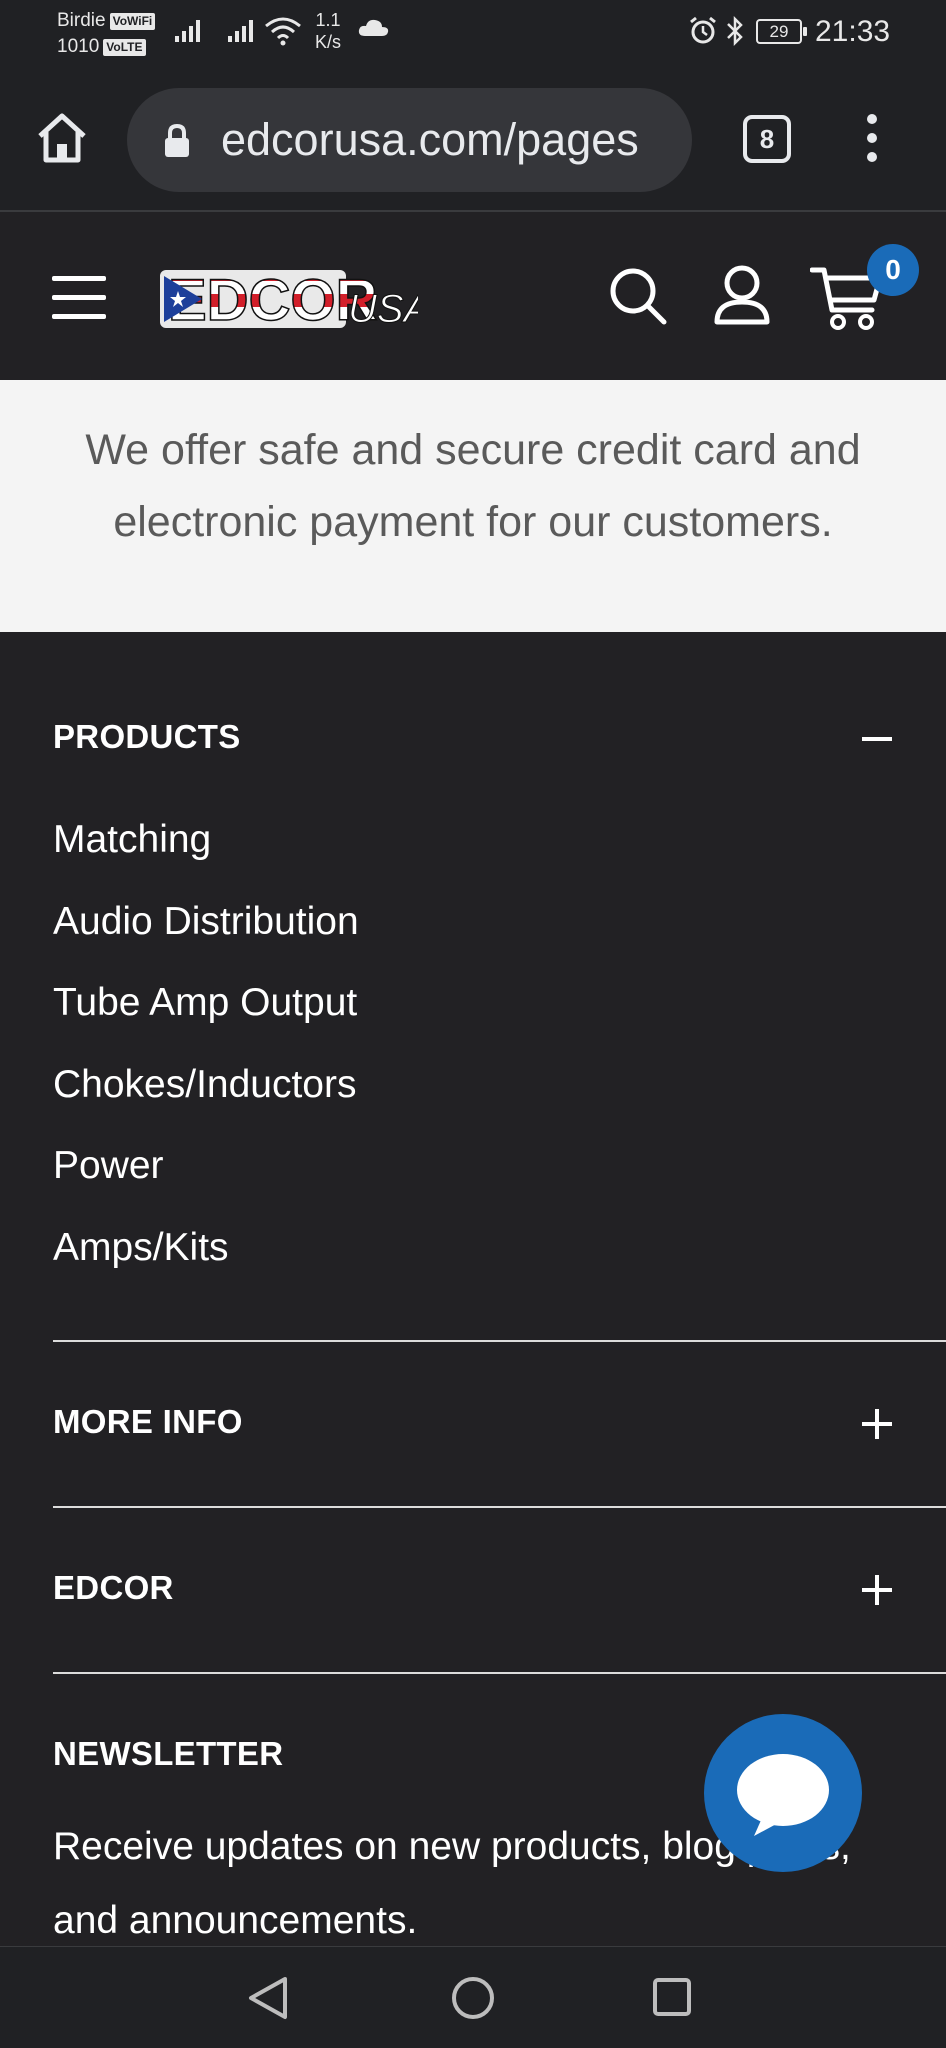 Image resolution: width=946 pixels, height=2048 pixels. Describe the element at coordinates (78, 46) in the screenshot. I see `carrier-number: 1010` at that location.